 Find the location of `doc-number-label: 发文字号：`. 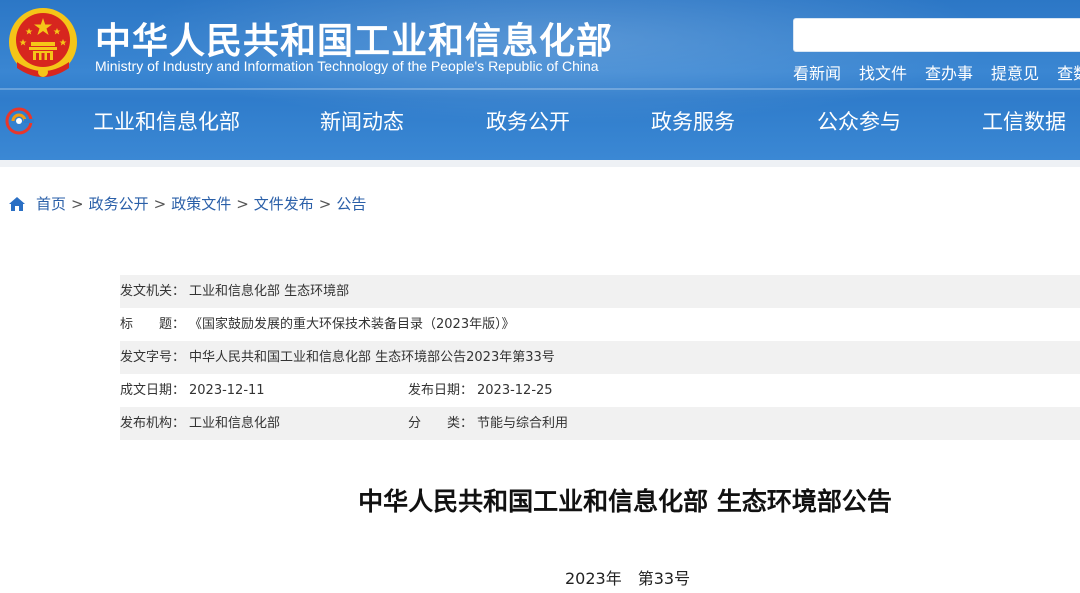

doc-number-label: 发文字号： is located at coordinates (153, 357).